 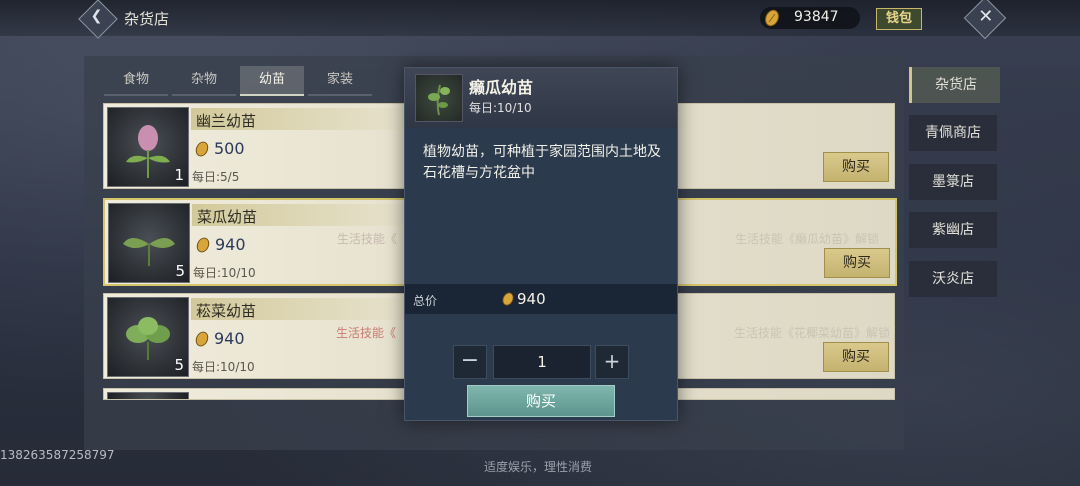 What do you see at coordinates (501, 87) in the screenshot?
I see `dialog-item-name: 癞瓜幼苗` at bounding box center [501, 87].